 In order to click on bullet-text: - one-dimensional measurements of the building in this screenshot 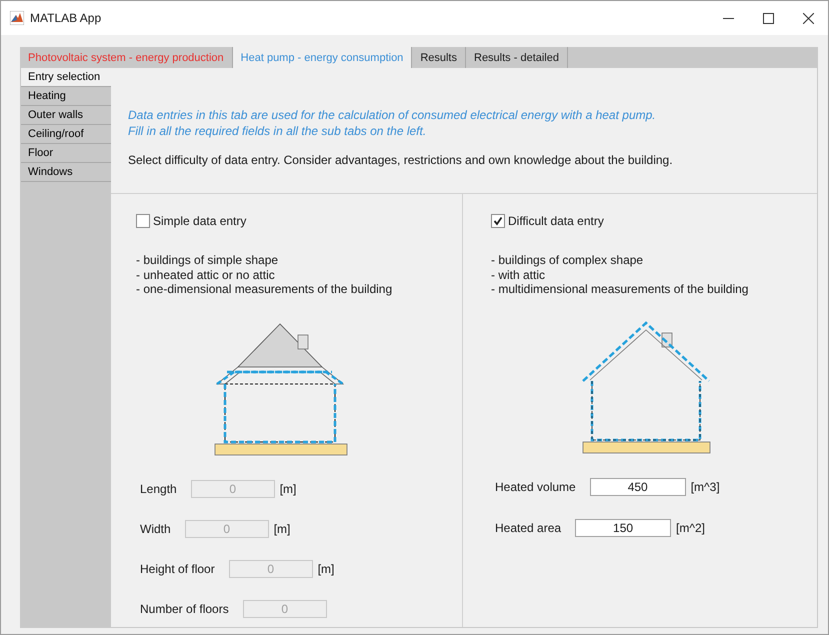, I will do `click(265, 289)`.